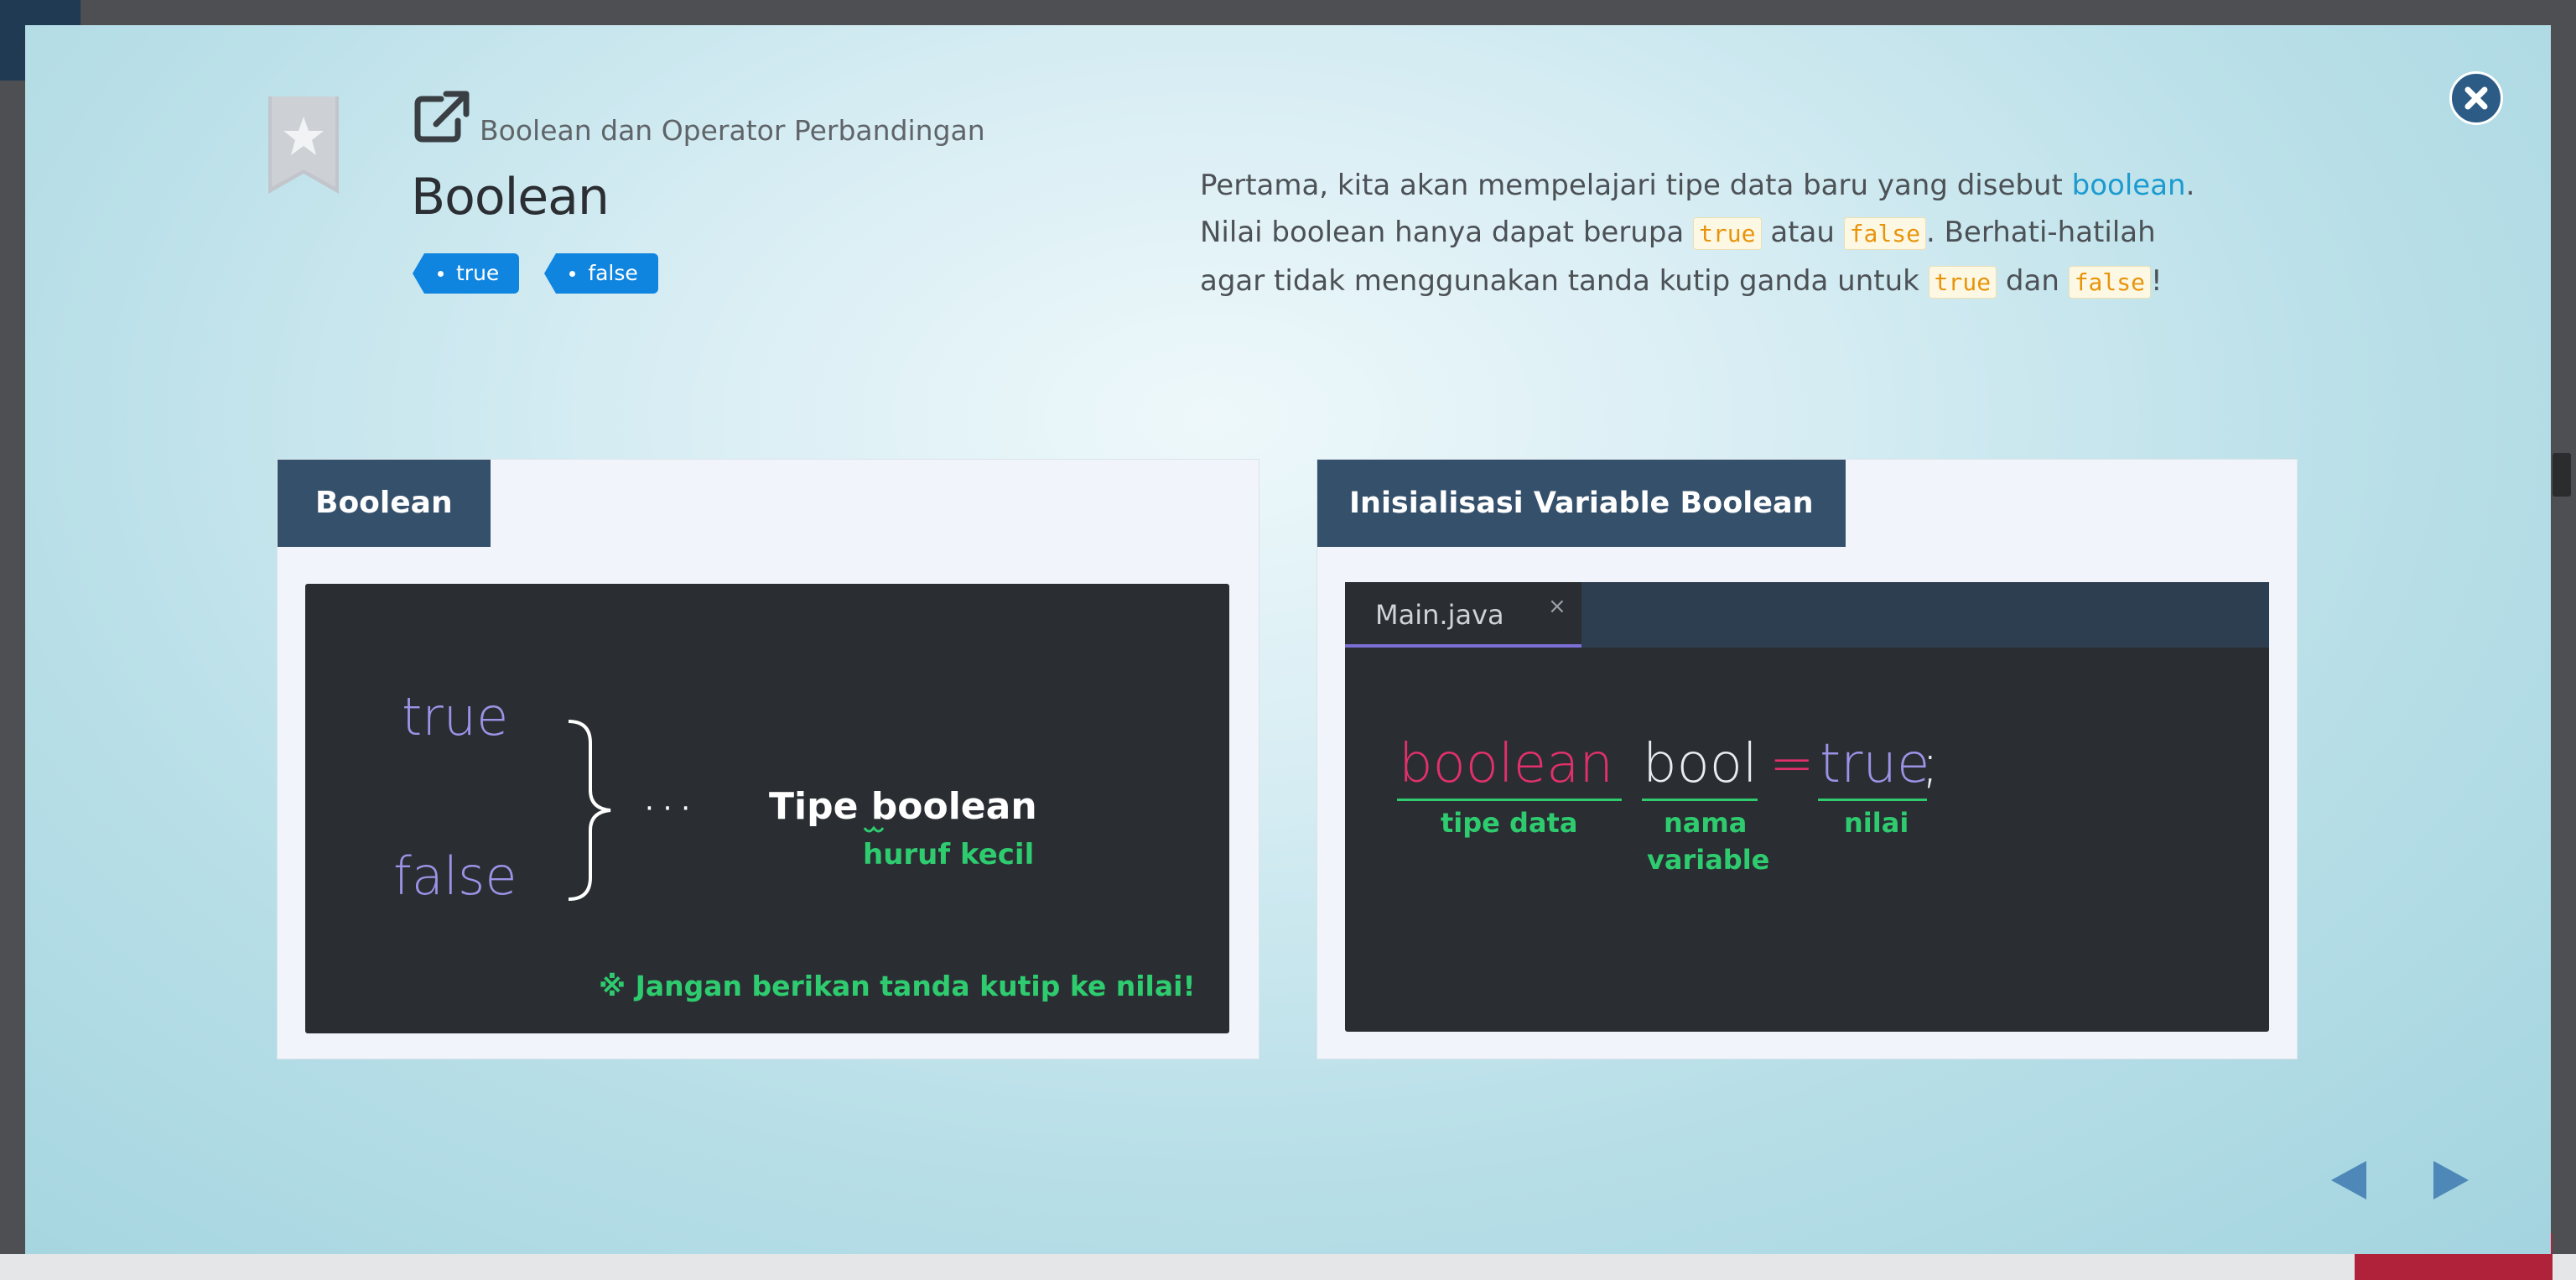  Describe the element at coordinates (1509, 800) in the screenshot. I see `underline-type` at that location.